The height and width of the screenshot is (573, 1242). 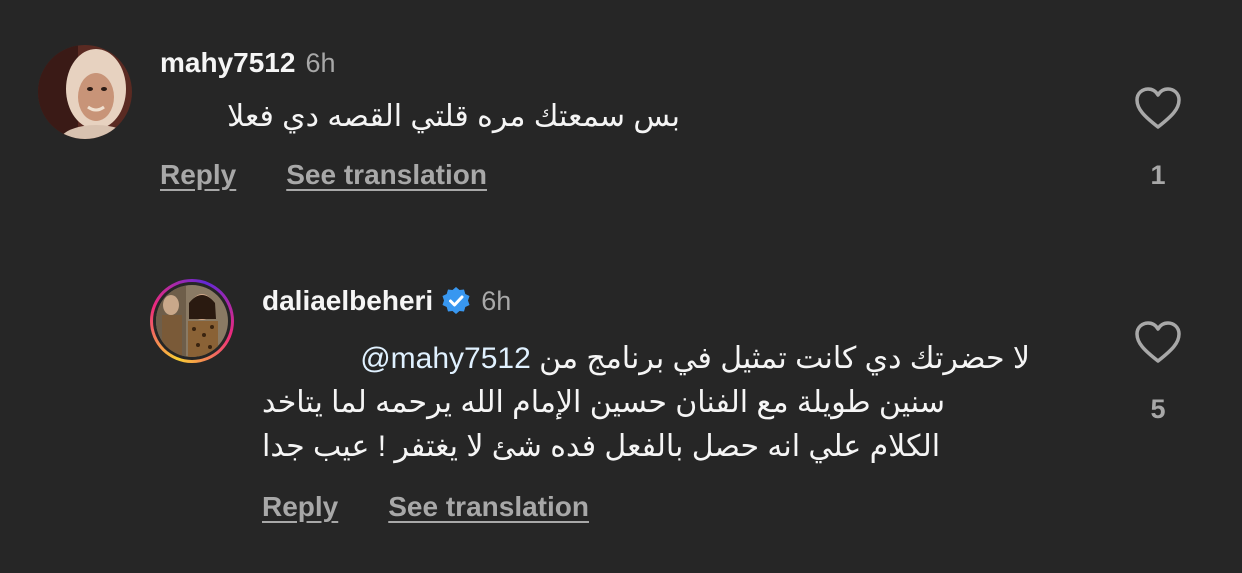 I want to click on mention-link: @mahy7512, so click(x=445, y=358).